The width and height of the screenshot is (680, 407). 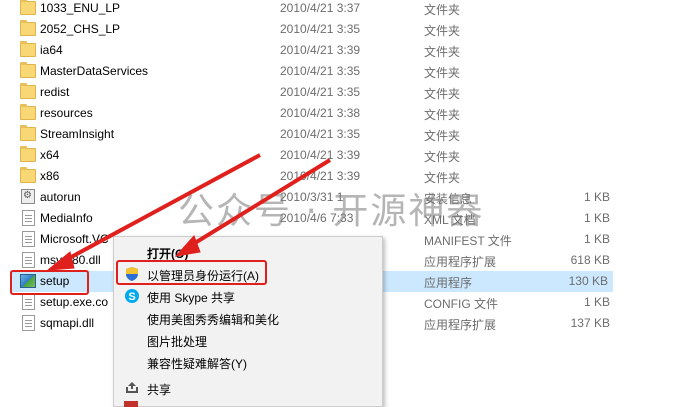 I want to click on list-item: resources 2010/4/21 3:38 文件夹, so click(x=340, y=113).